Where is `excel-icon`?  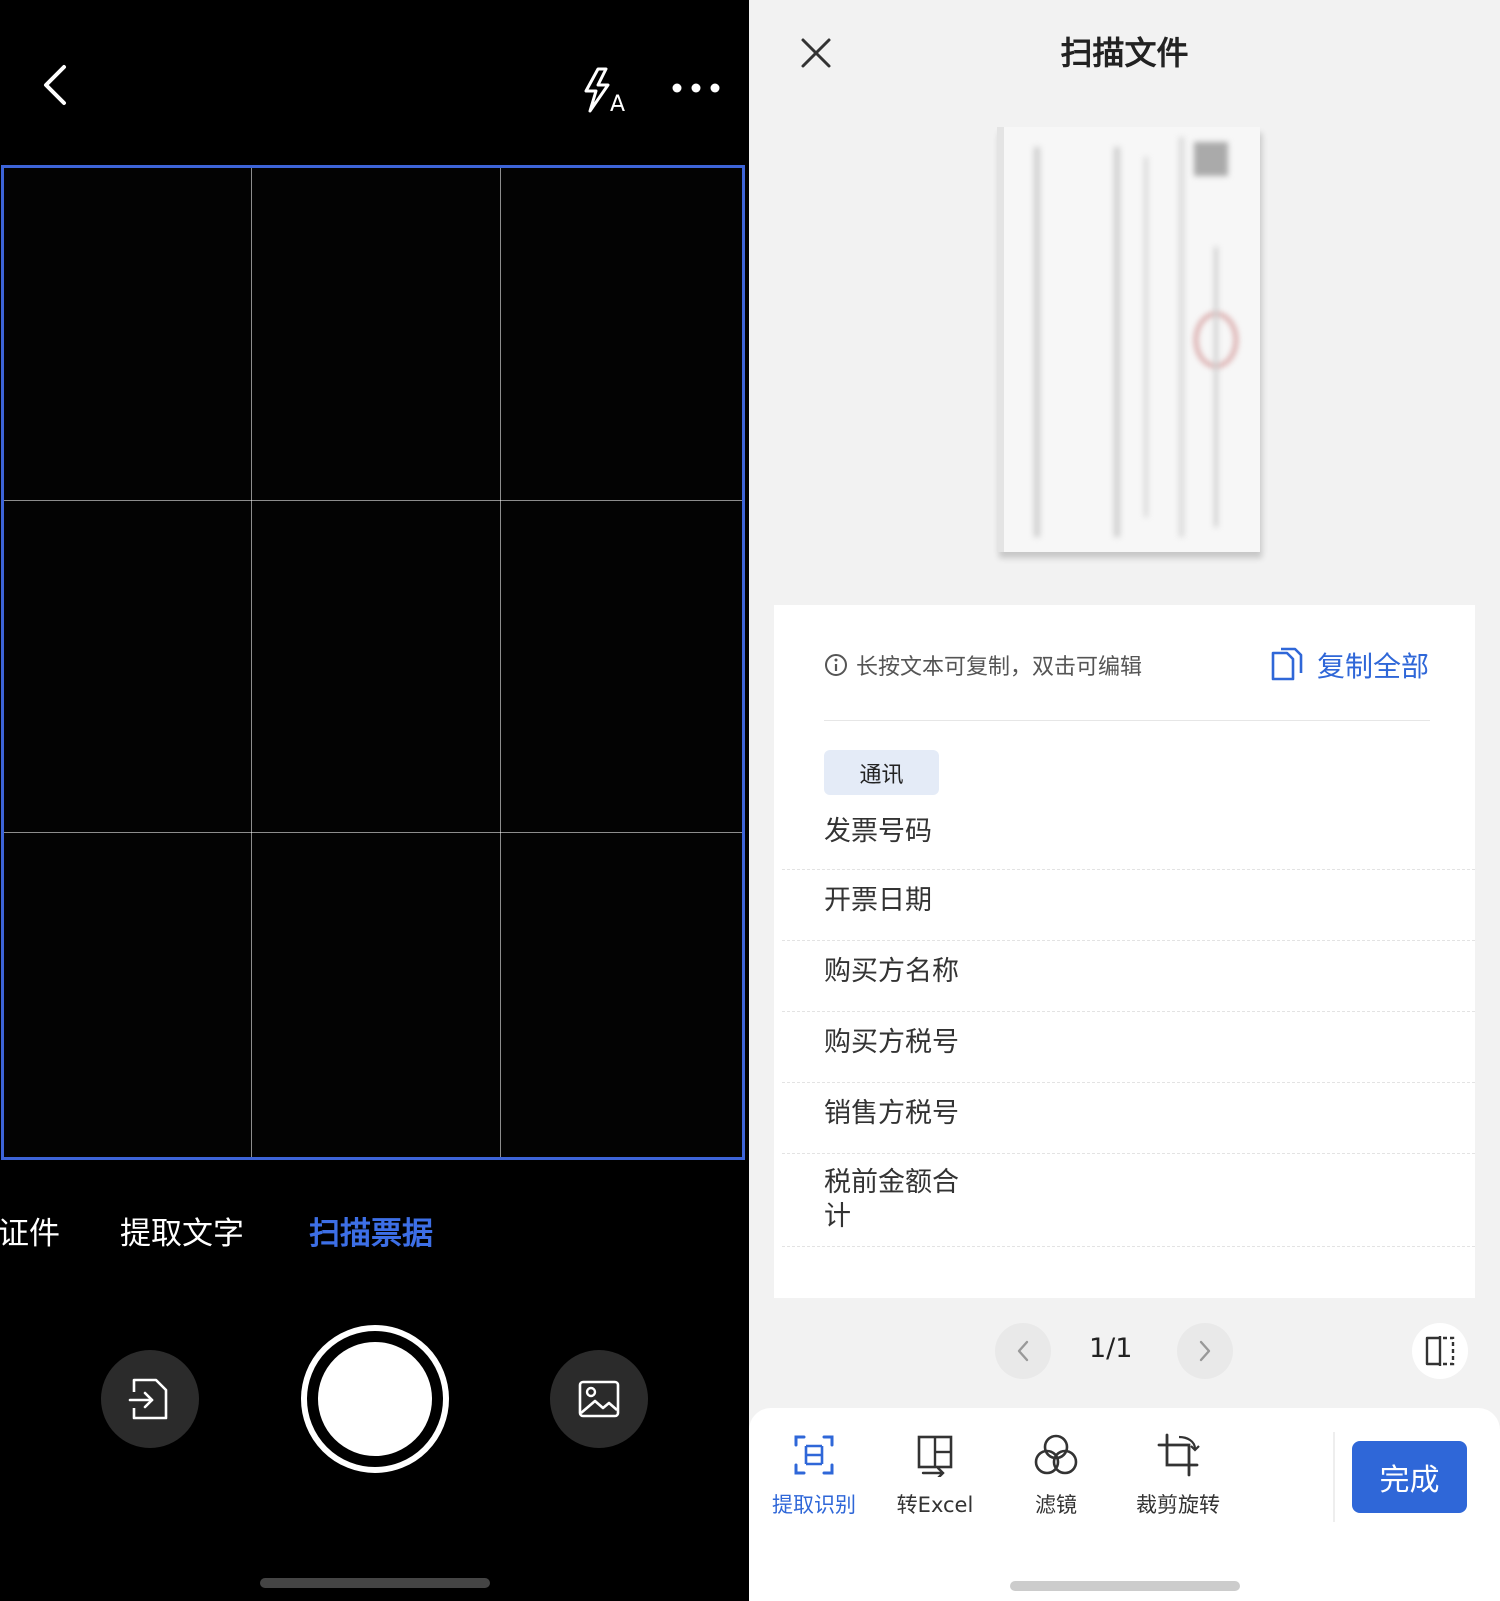 excel-icon is located at coordinates (935, 1457).